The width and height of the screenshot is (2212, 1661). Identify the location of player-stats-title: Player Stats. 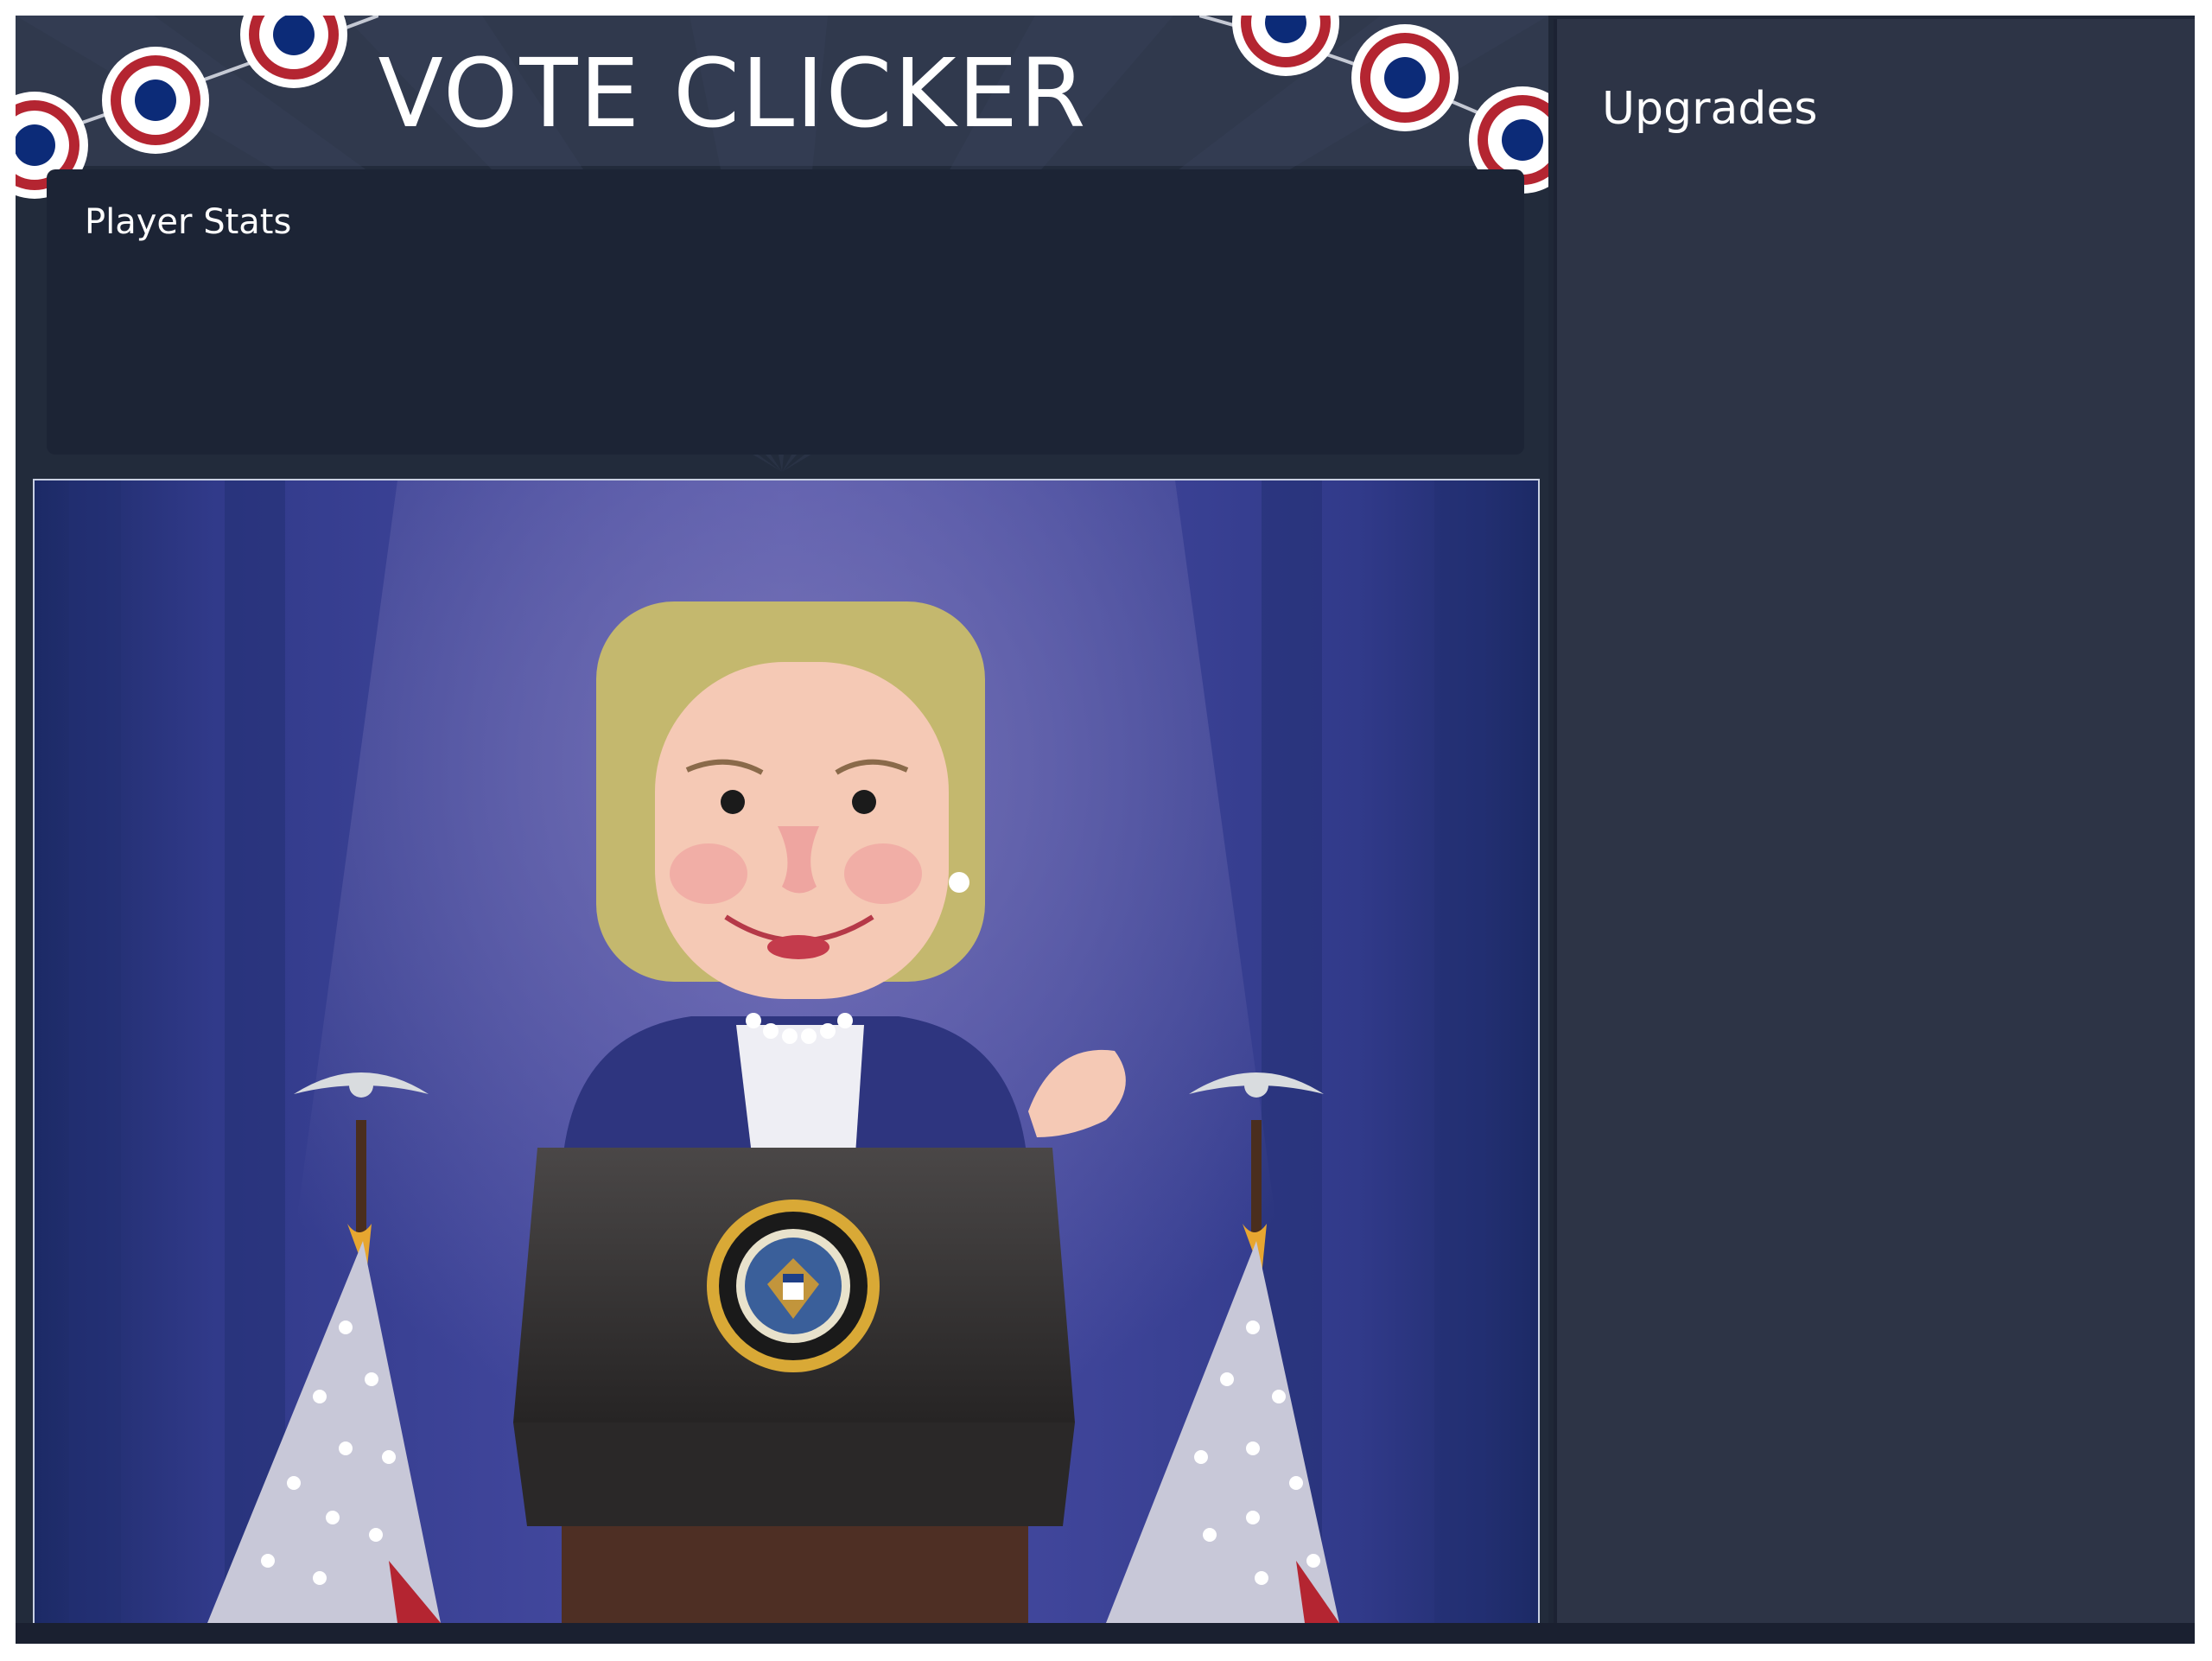
(188, 222).